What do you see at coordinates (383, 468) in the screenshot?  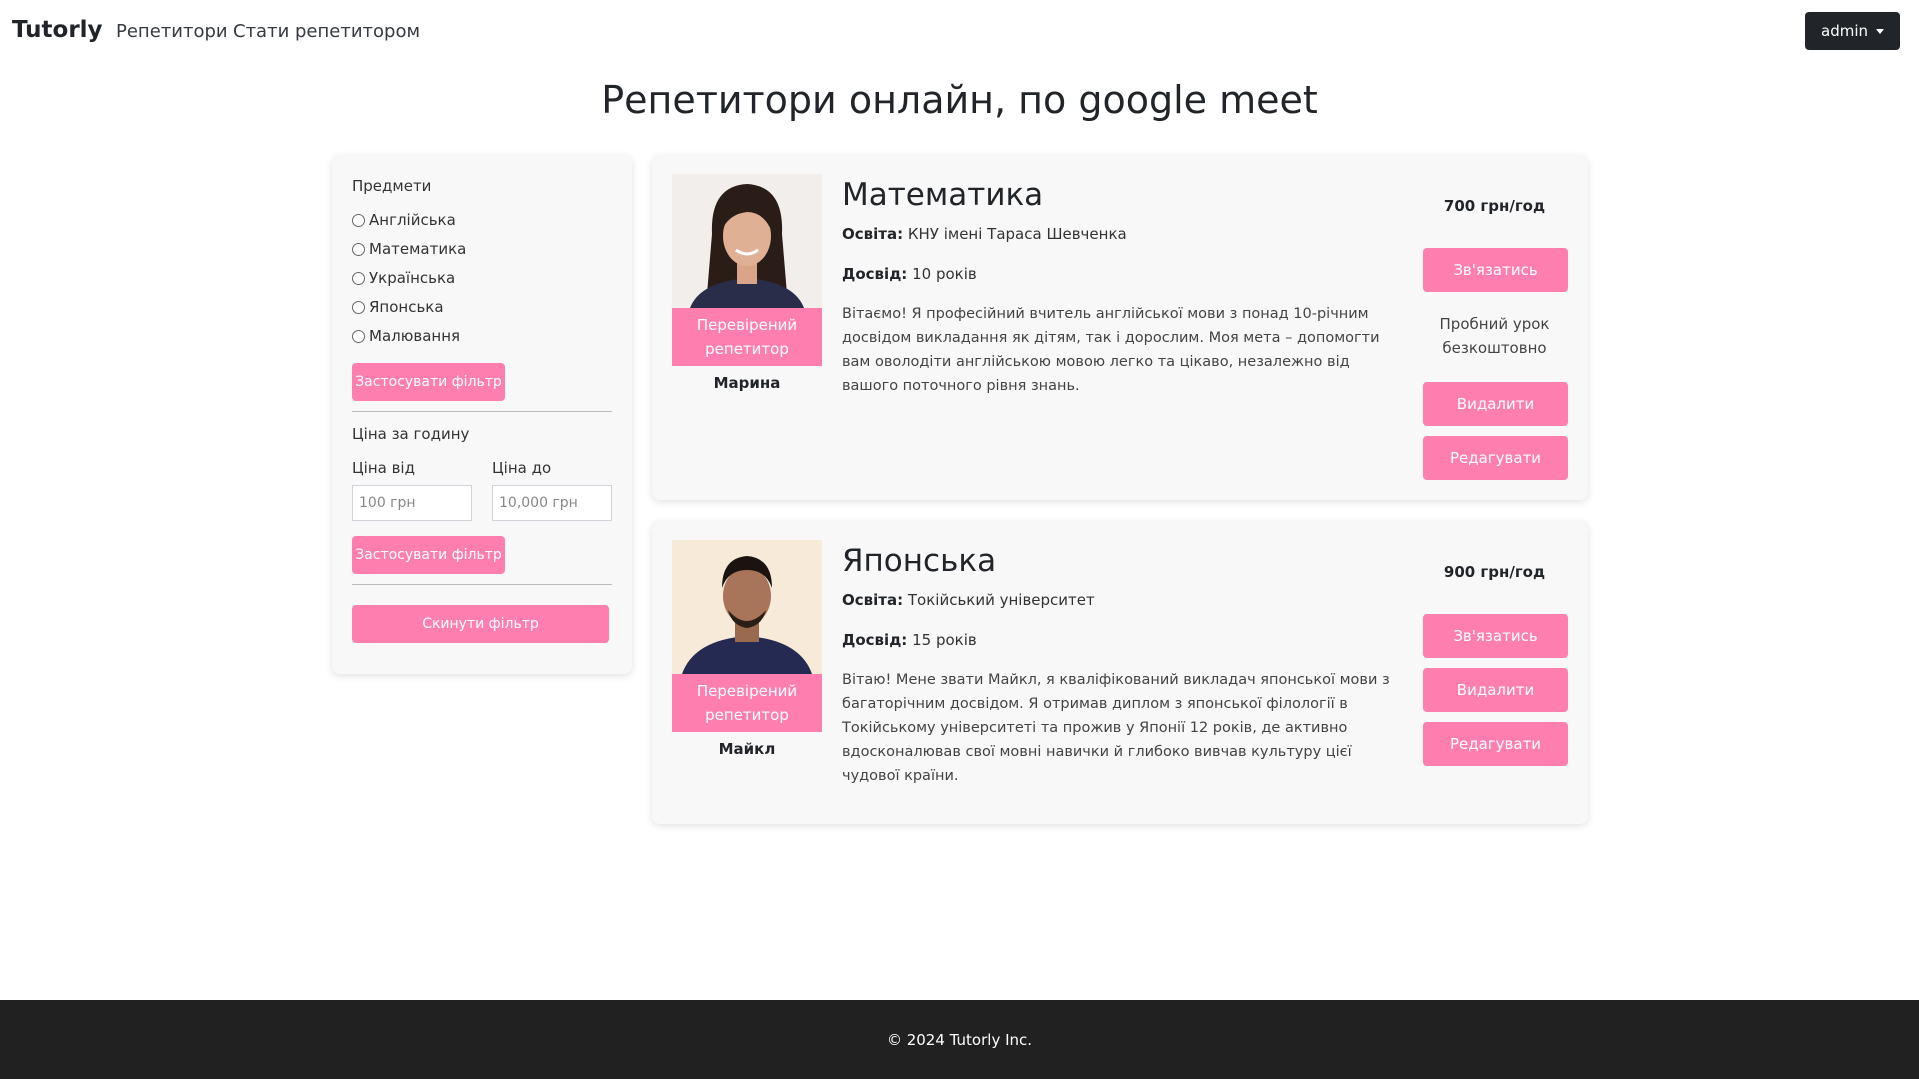 I see `price-from-label: Ціна від` at bounding box center [383, 468].